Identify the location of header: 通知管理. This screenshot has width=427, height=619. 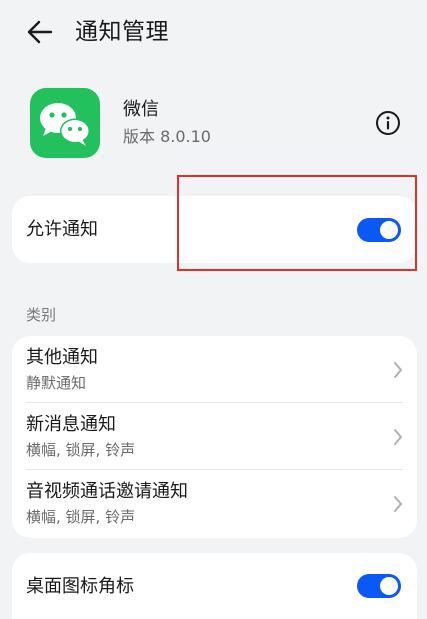
(213, 33).